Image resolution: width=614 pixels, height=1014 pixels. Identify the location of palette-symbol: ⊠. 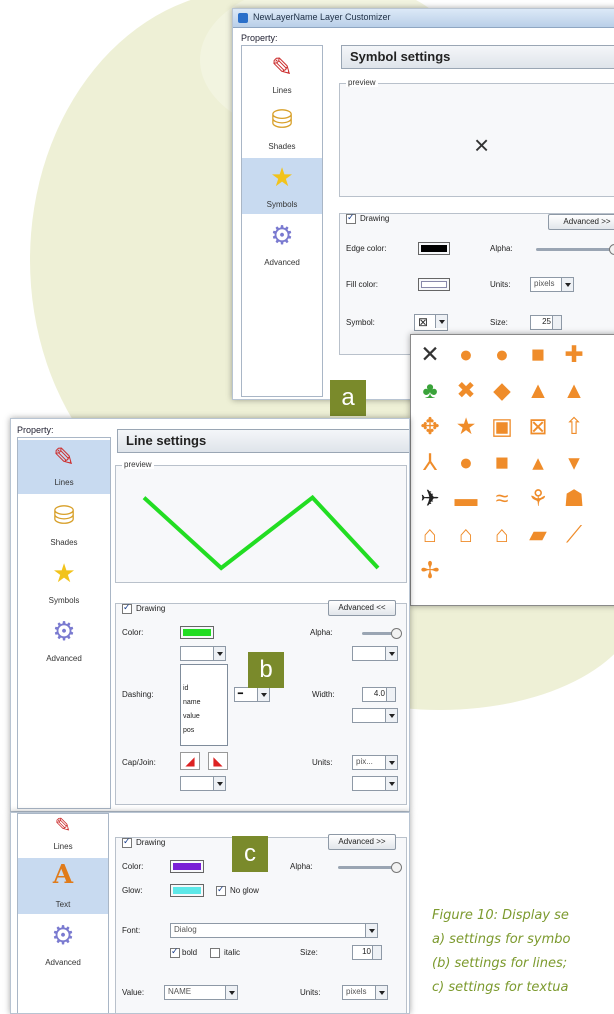
(538, 426).